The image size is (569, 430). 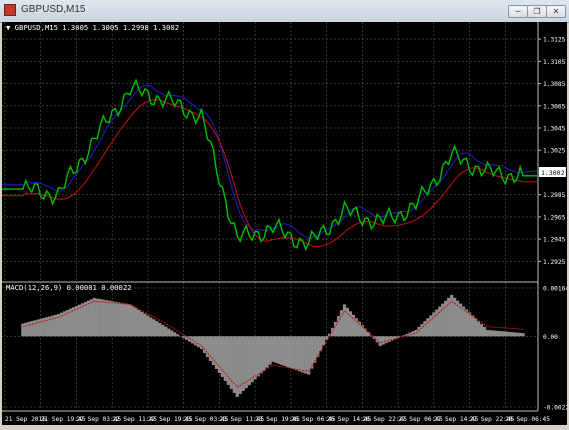 What do you see at coordinates (554, 151) in the screenshot?
I see `price-tick-label: 1.3025` at bounding box center [554, 151].